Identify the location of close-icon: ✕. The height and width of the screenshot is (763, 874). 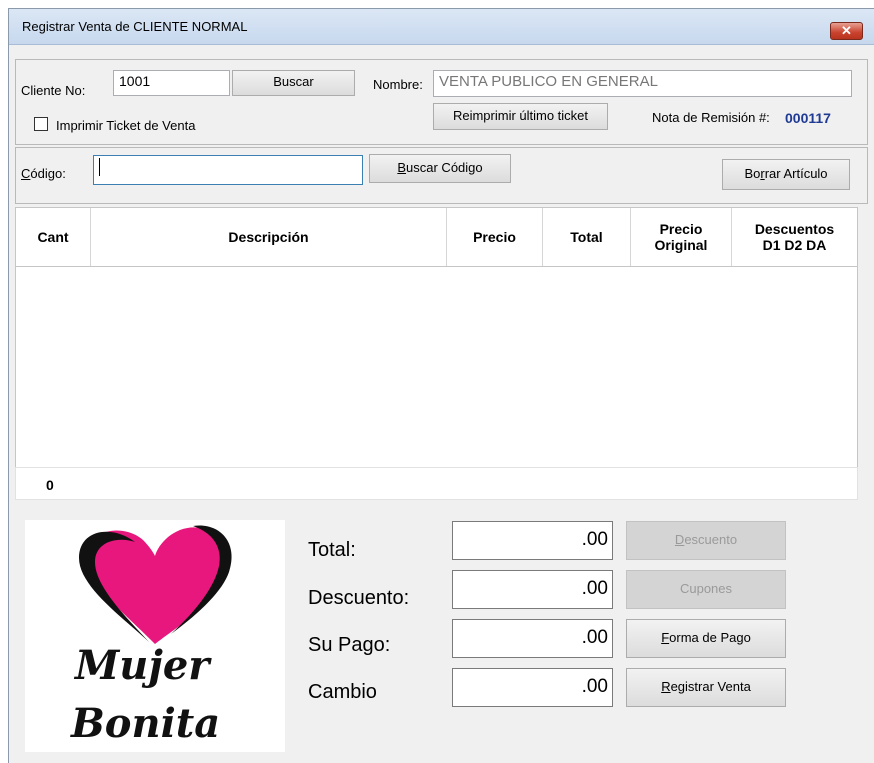
(846, 30).